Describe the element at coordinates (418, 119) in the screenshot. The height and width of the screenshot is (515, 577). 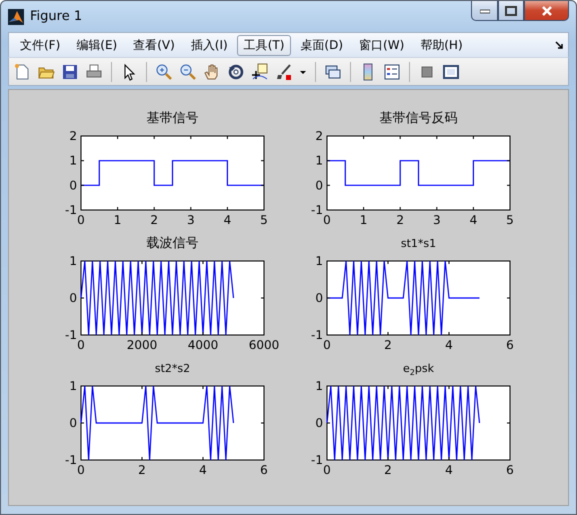
I see `chart-title: 基带信号反码` at that location.